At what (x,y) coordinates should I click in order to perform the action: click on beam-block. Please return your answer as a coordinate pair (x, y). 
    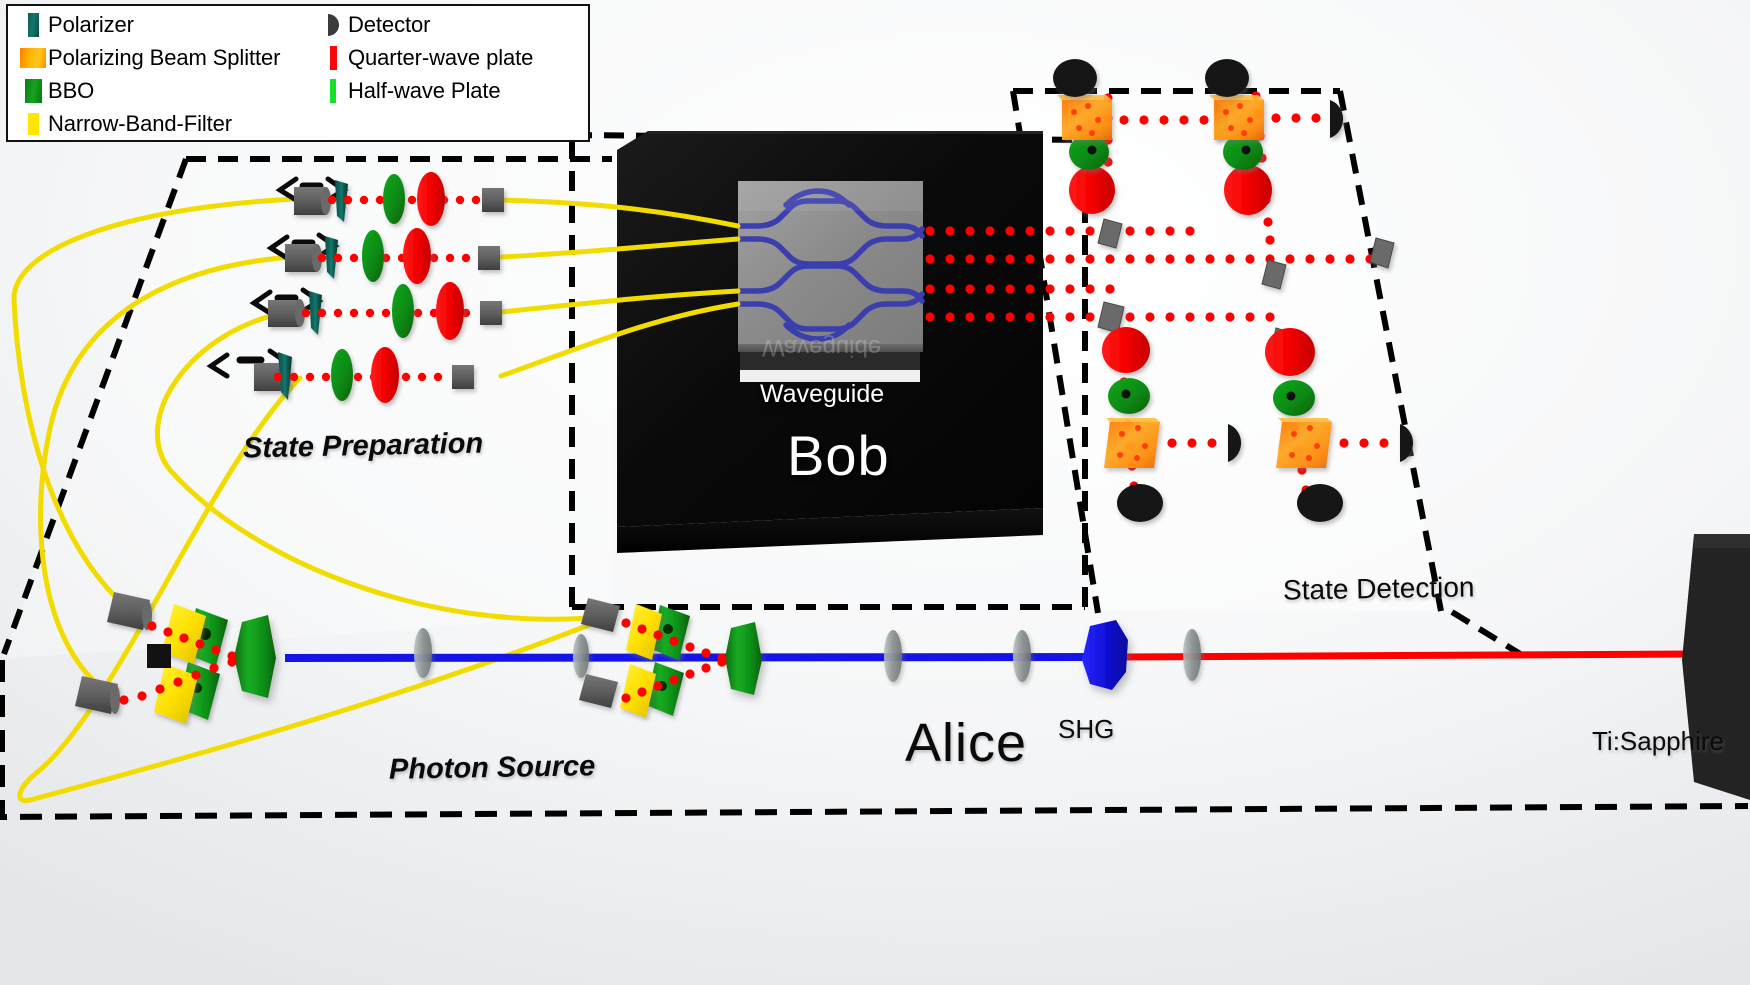
    Looking at the image, I should click on (159, 656).